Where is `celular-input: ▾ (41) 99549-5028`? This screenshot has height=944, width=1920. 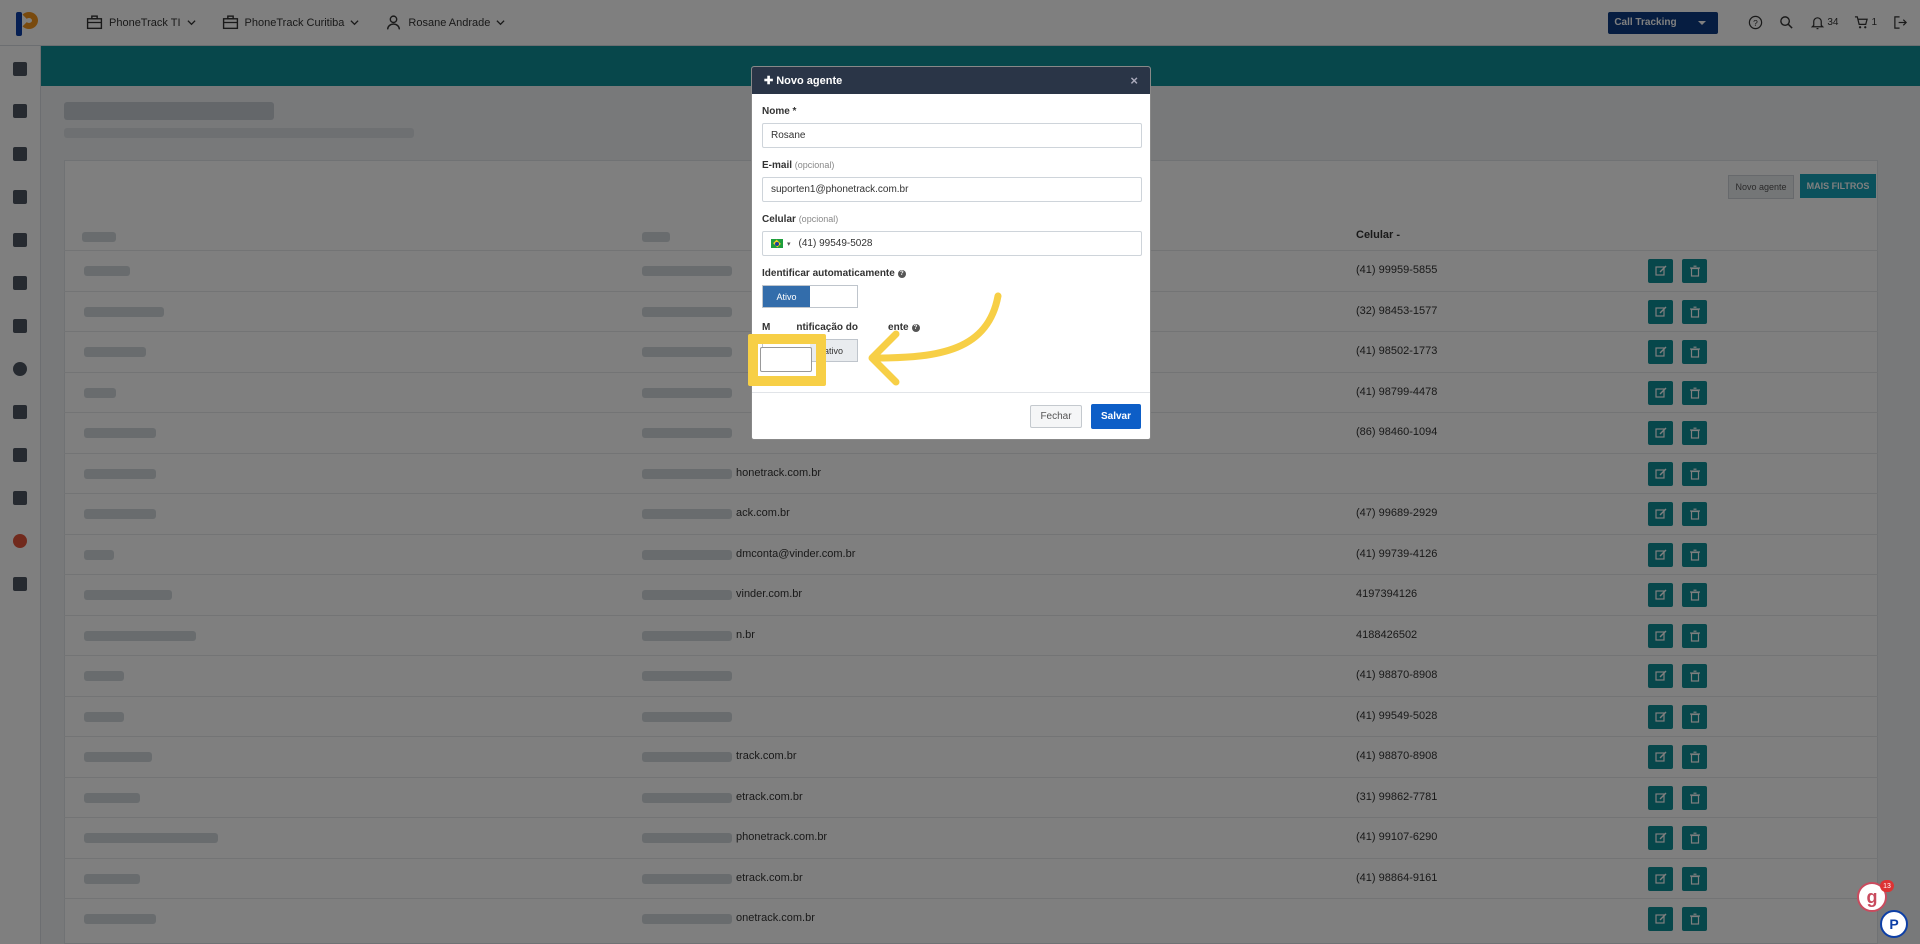
celular-input: ▾ (41) 99549-5028 is located at coordinates (952, 243).